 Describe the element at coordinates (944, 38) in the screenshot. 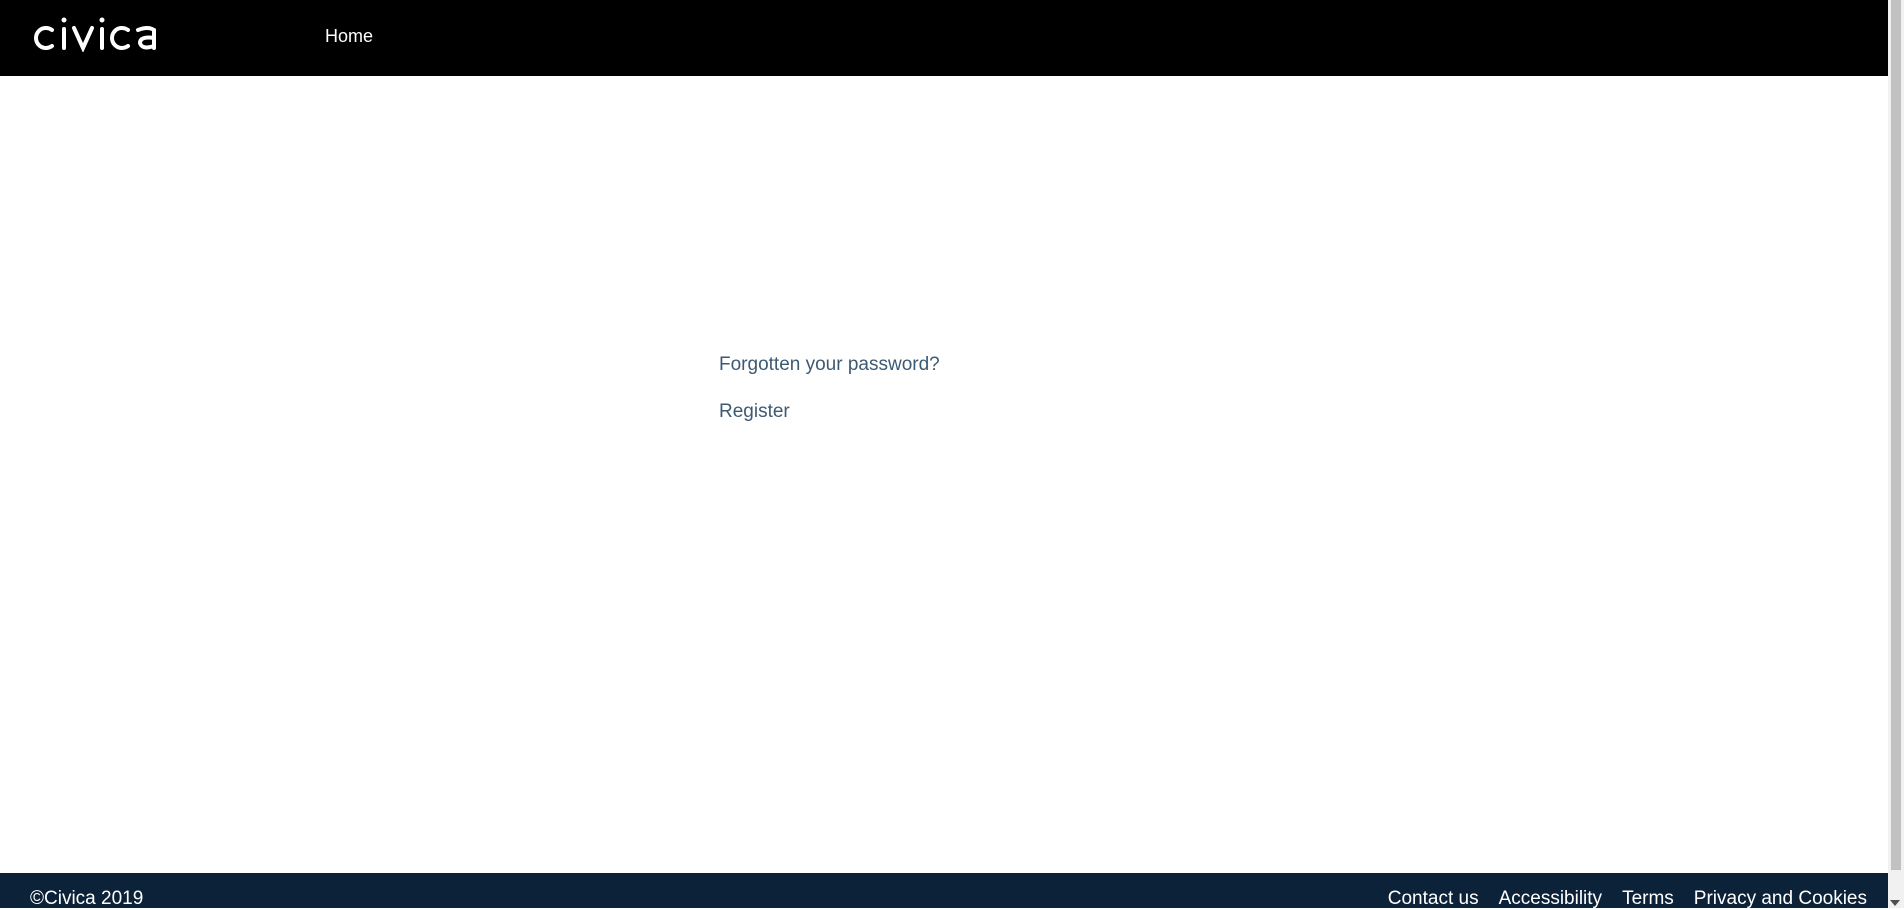

I see `top-header: Home` at that location.